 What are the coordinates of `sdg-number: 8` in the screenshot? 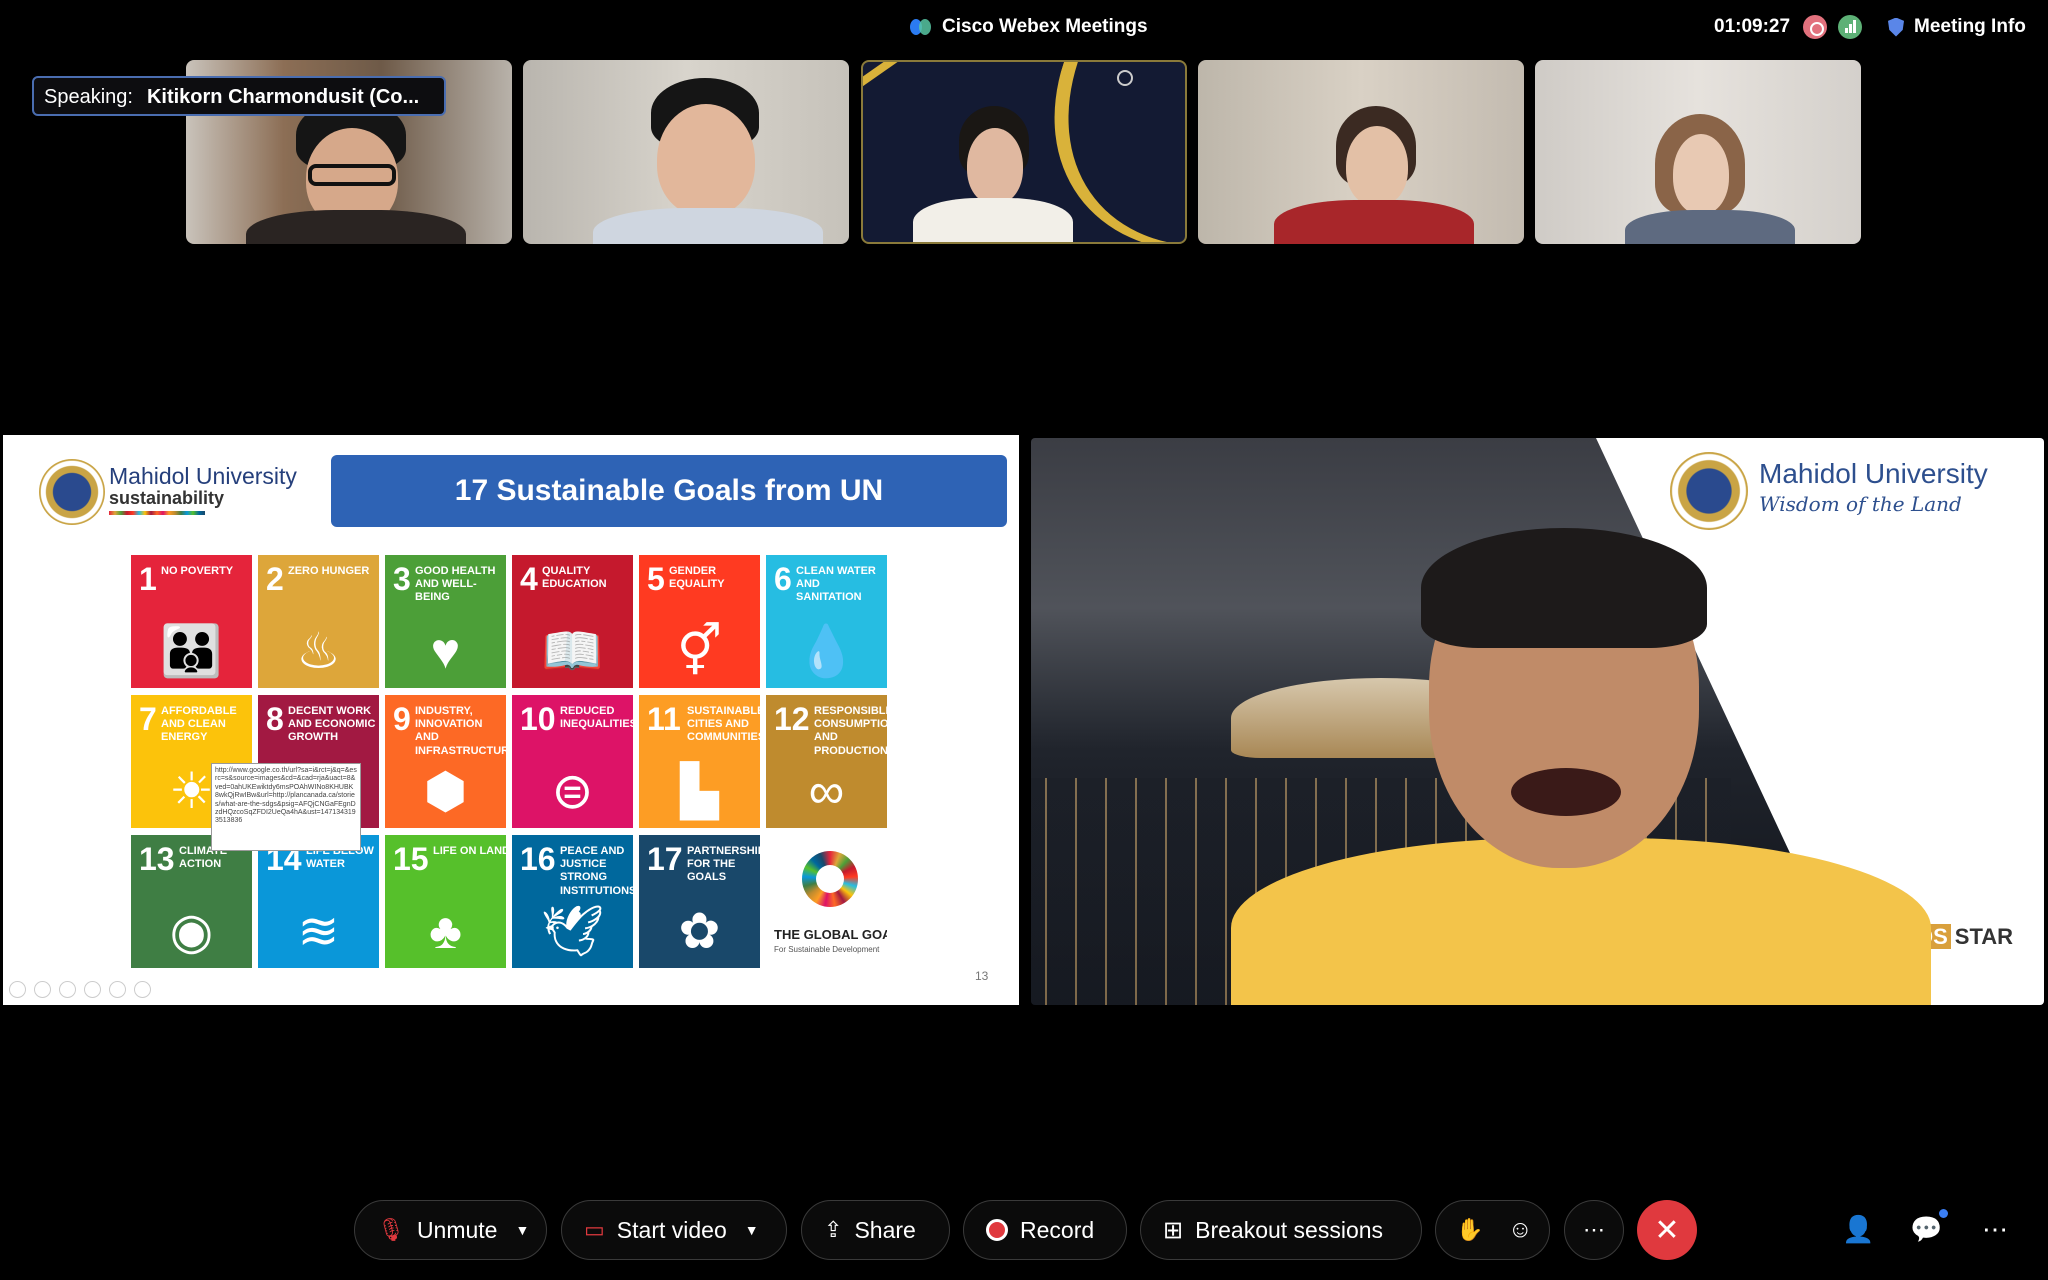 It's located at (275, 719).